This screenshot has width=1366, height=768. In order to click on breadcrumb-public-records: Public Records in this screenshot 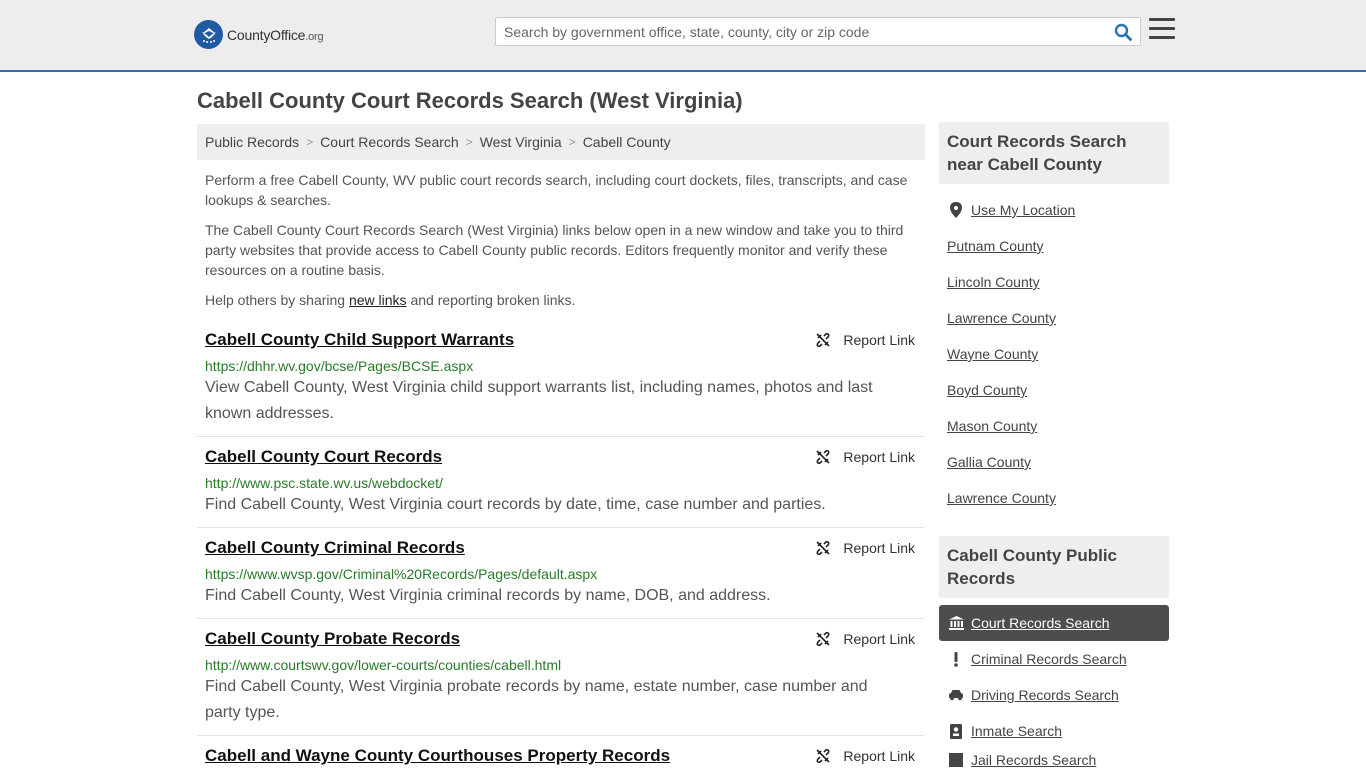, I will do `click(252, 142)`.